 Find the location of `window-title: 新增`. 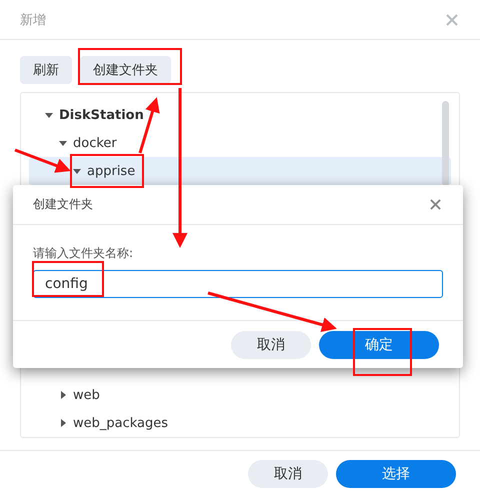

window-title: 新增 is located at coordinates (33, 20).